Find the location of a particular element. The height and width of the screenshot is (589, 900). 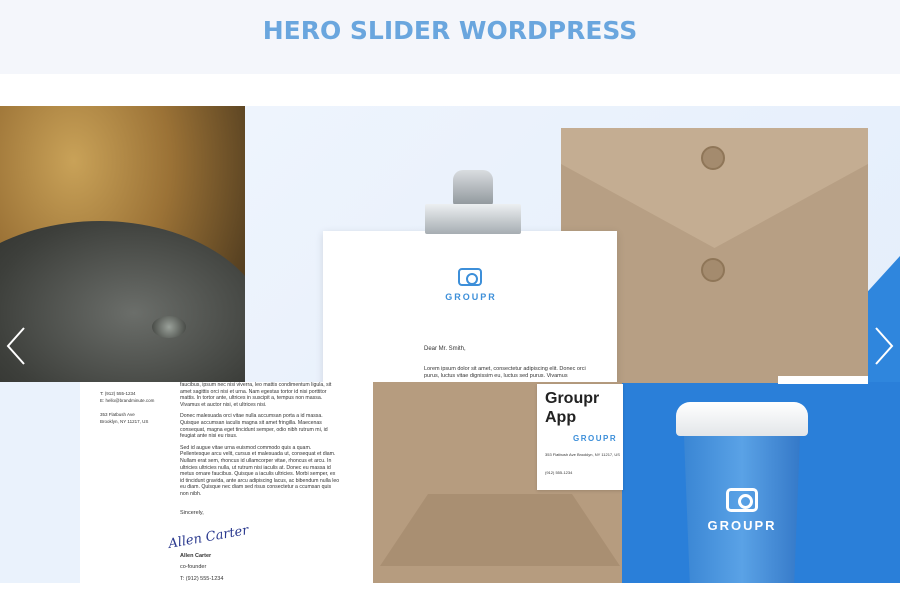

cup-camera-icon is located at coordinates (742, 500).